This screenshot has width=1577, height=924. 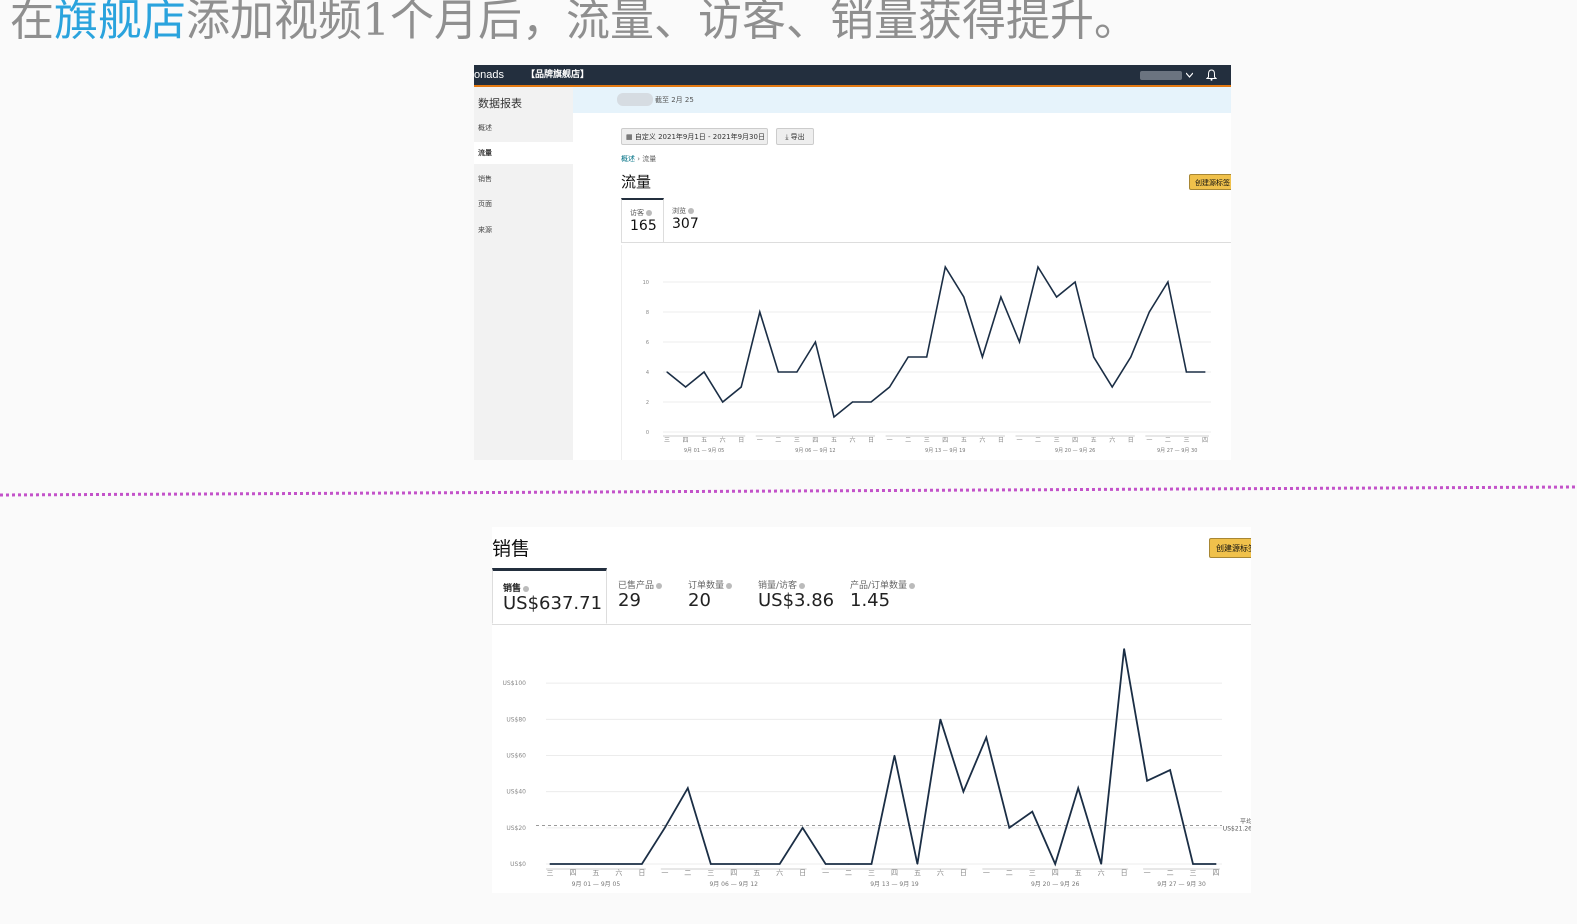 I want to click on page-title: 流量, so click(x=636, y=182).